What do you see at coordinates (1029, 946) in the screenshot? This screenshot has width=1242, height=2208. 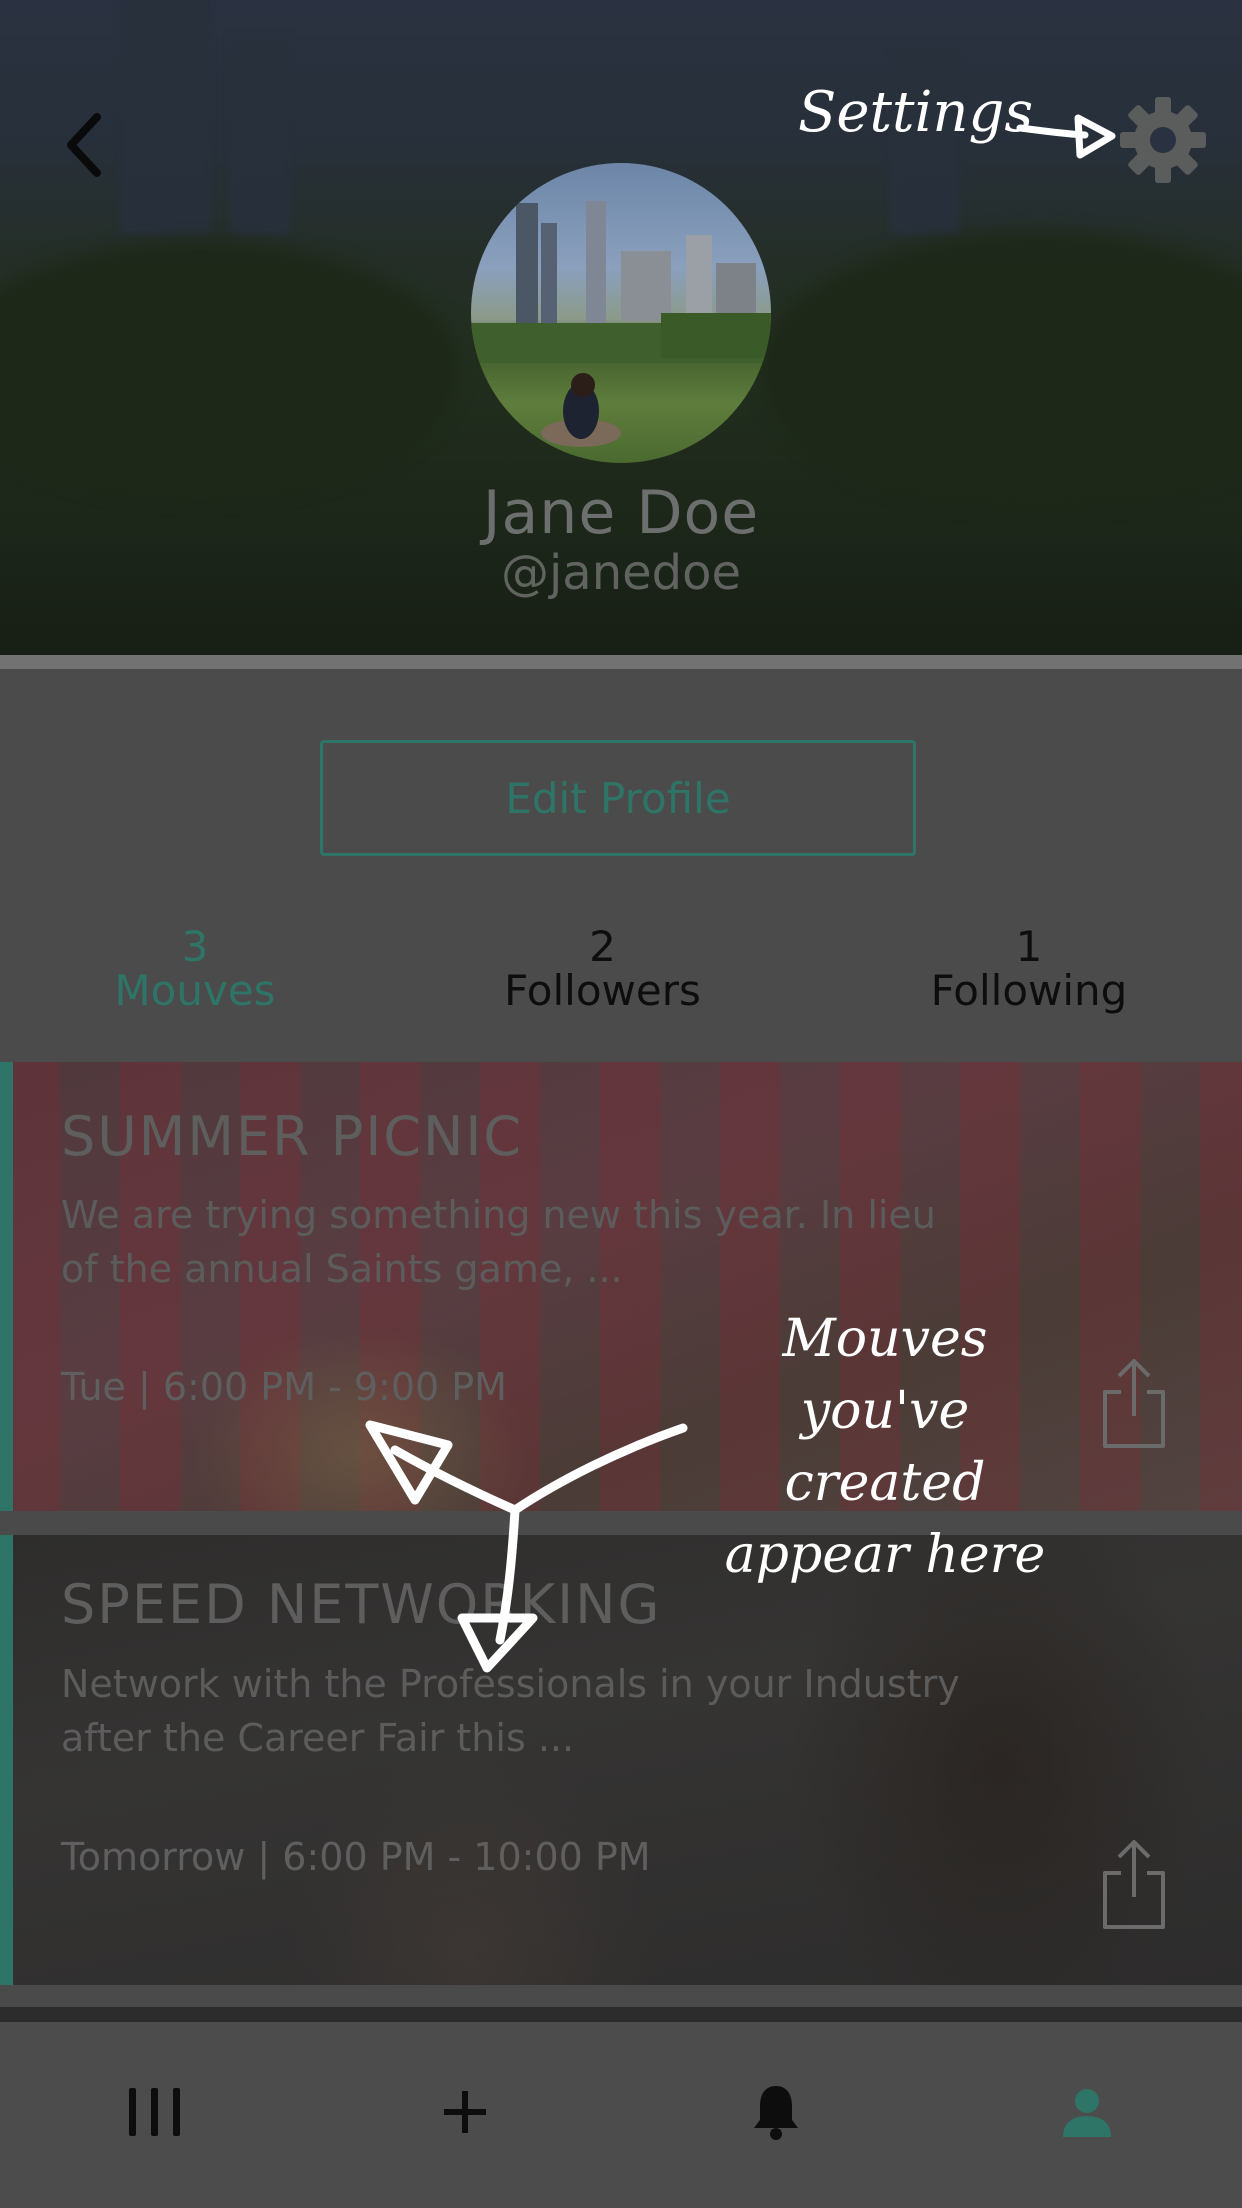 I see `stat-following-count: 1` at bounding box center [1029, 946].